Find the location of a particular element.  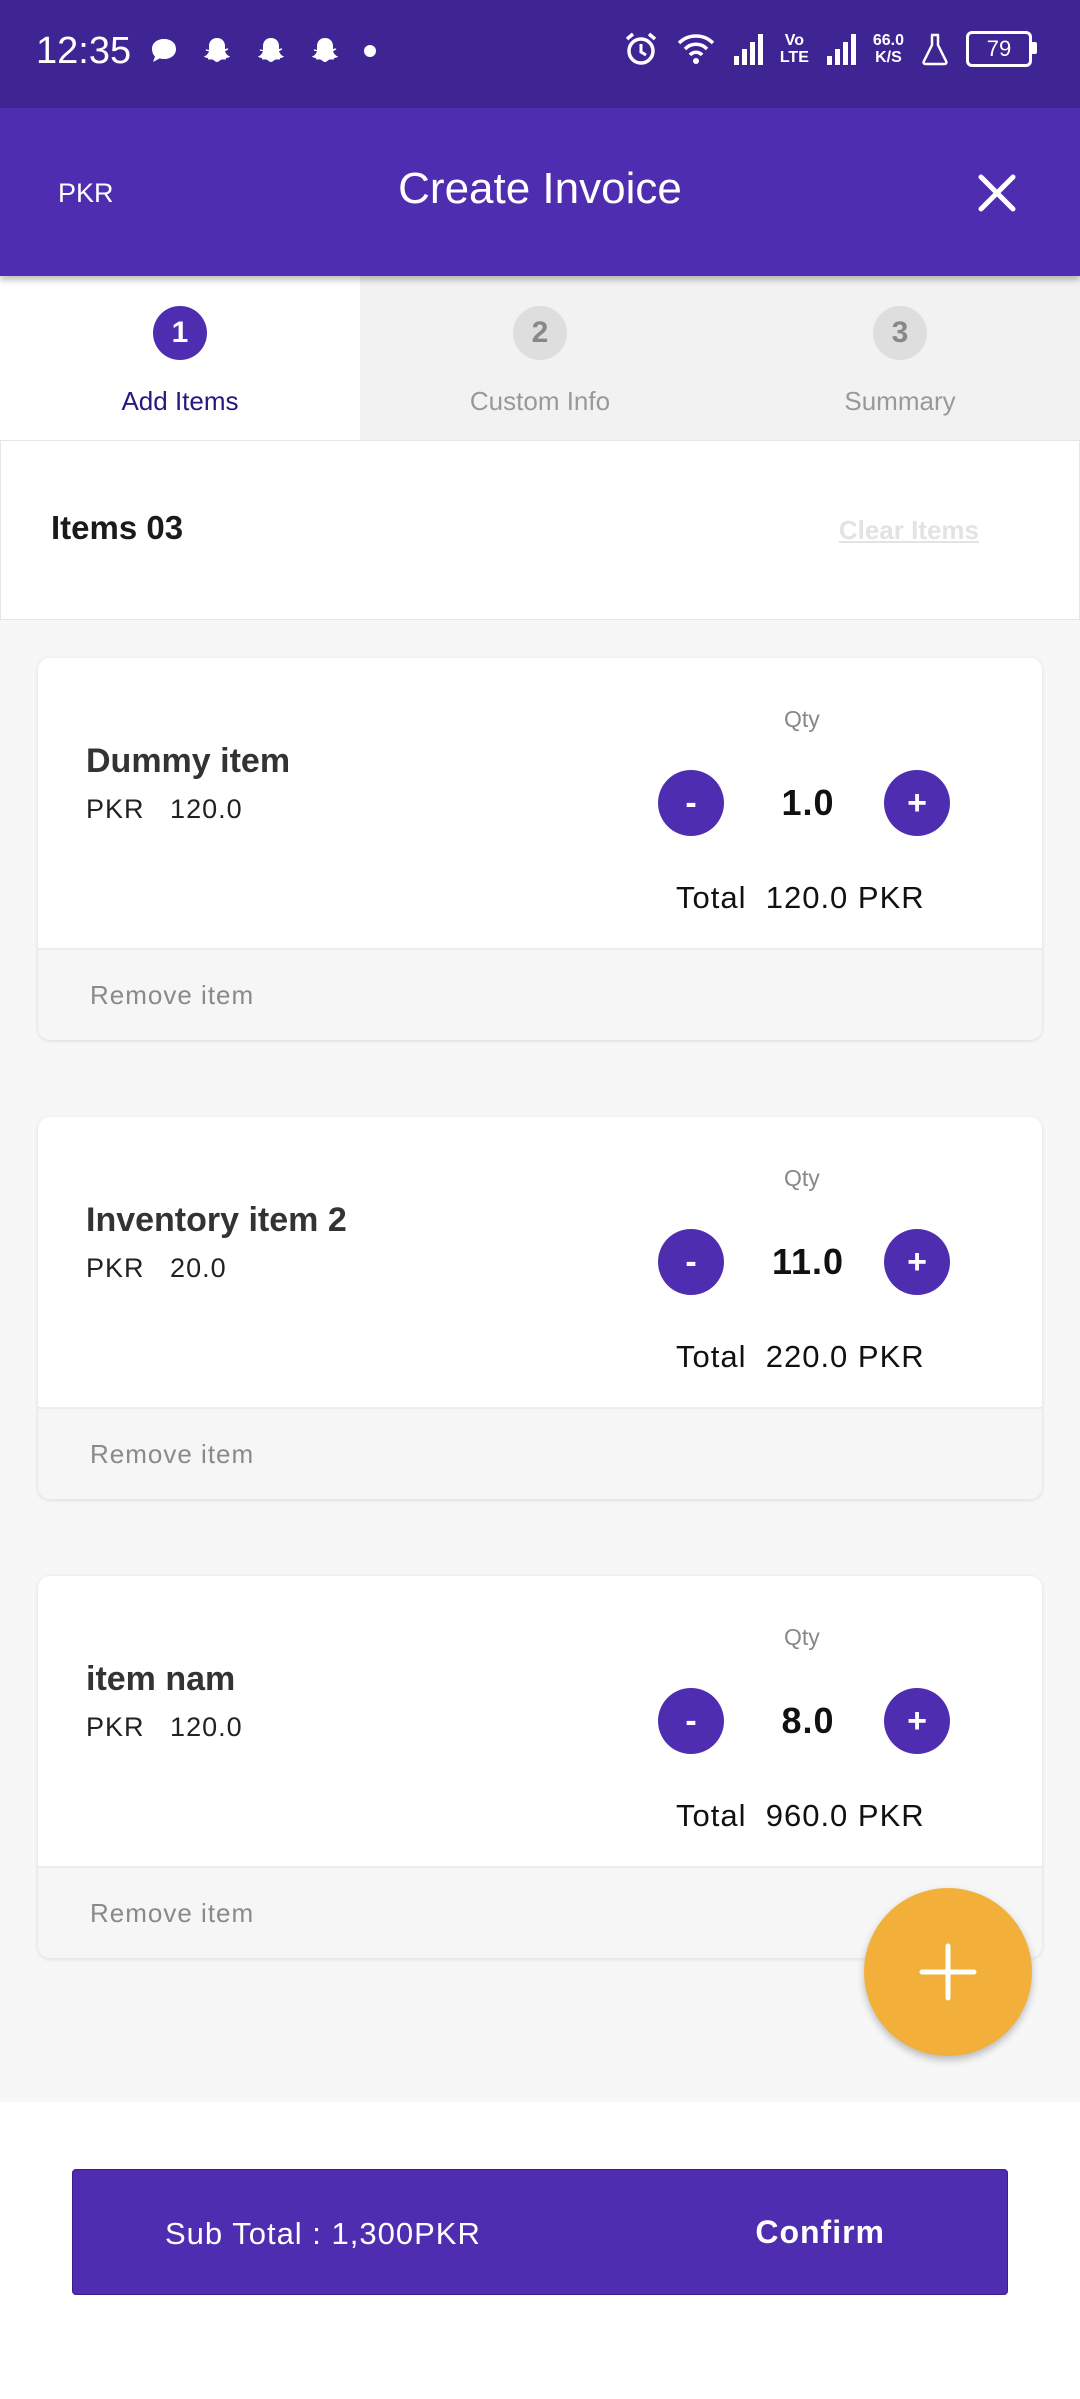

app-bar: PKR Create Invoice is located at coordinates (540, 192).